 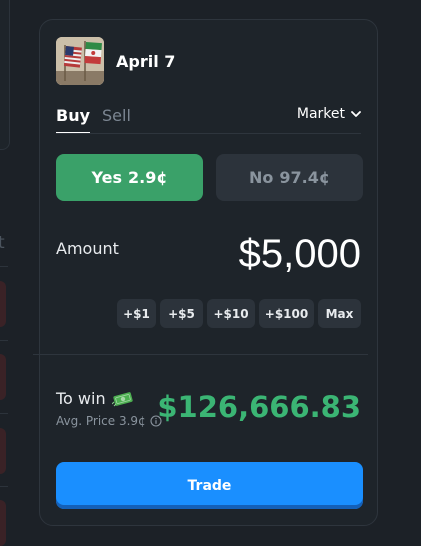 What do you see at coordinates (209, 177) in the screenshot?
I see `outcome-selector: Yes 2.9¢ No 97.4¢` at bounding box center [209, 177].